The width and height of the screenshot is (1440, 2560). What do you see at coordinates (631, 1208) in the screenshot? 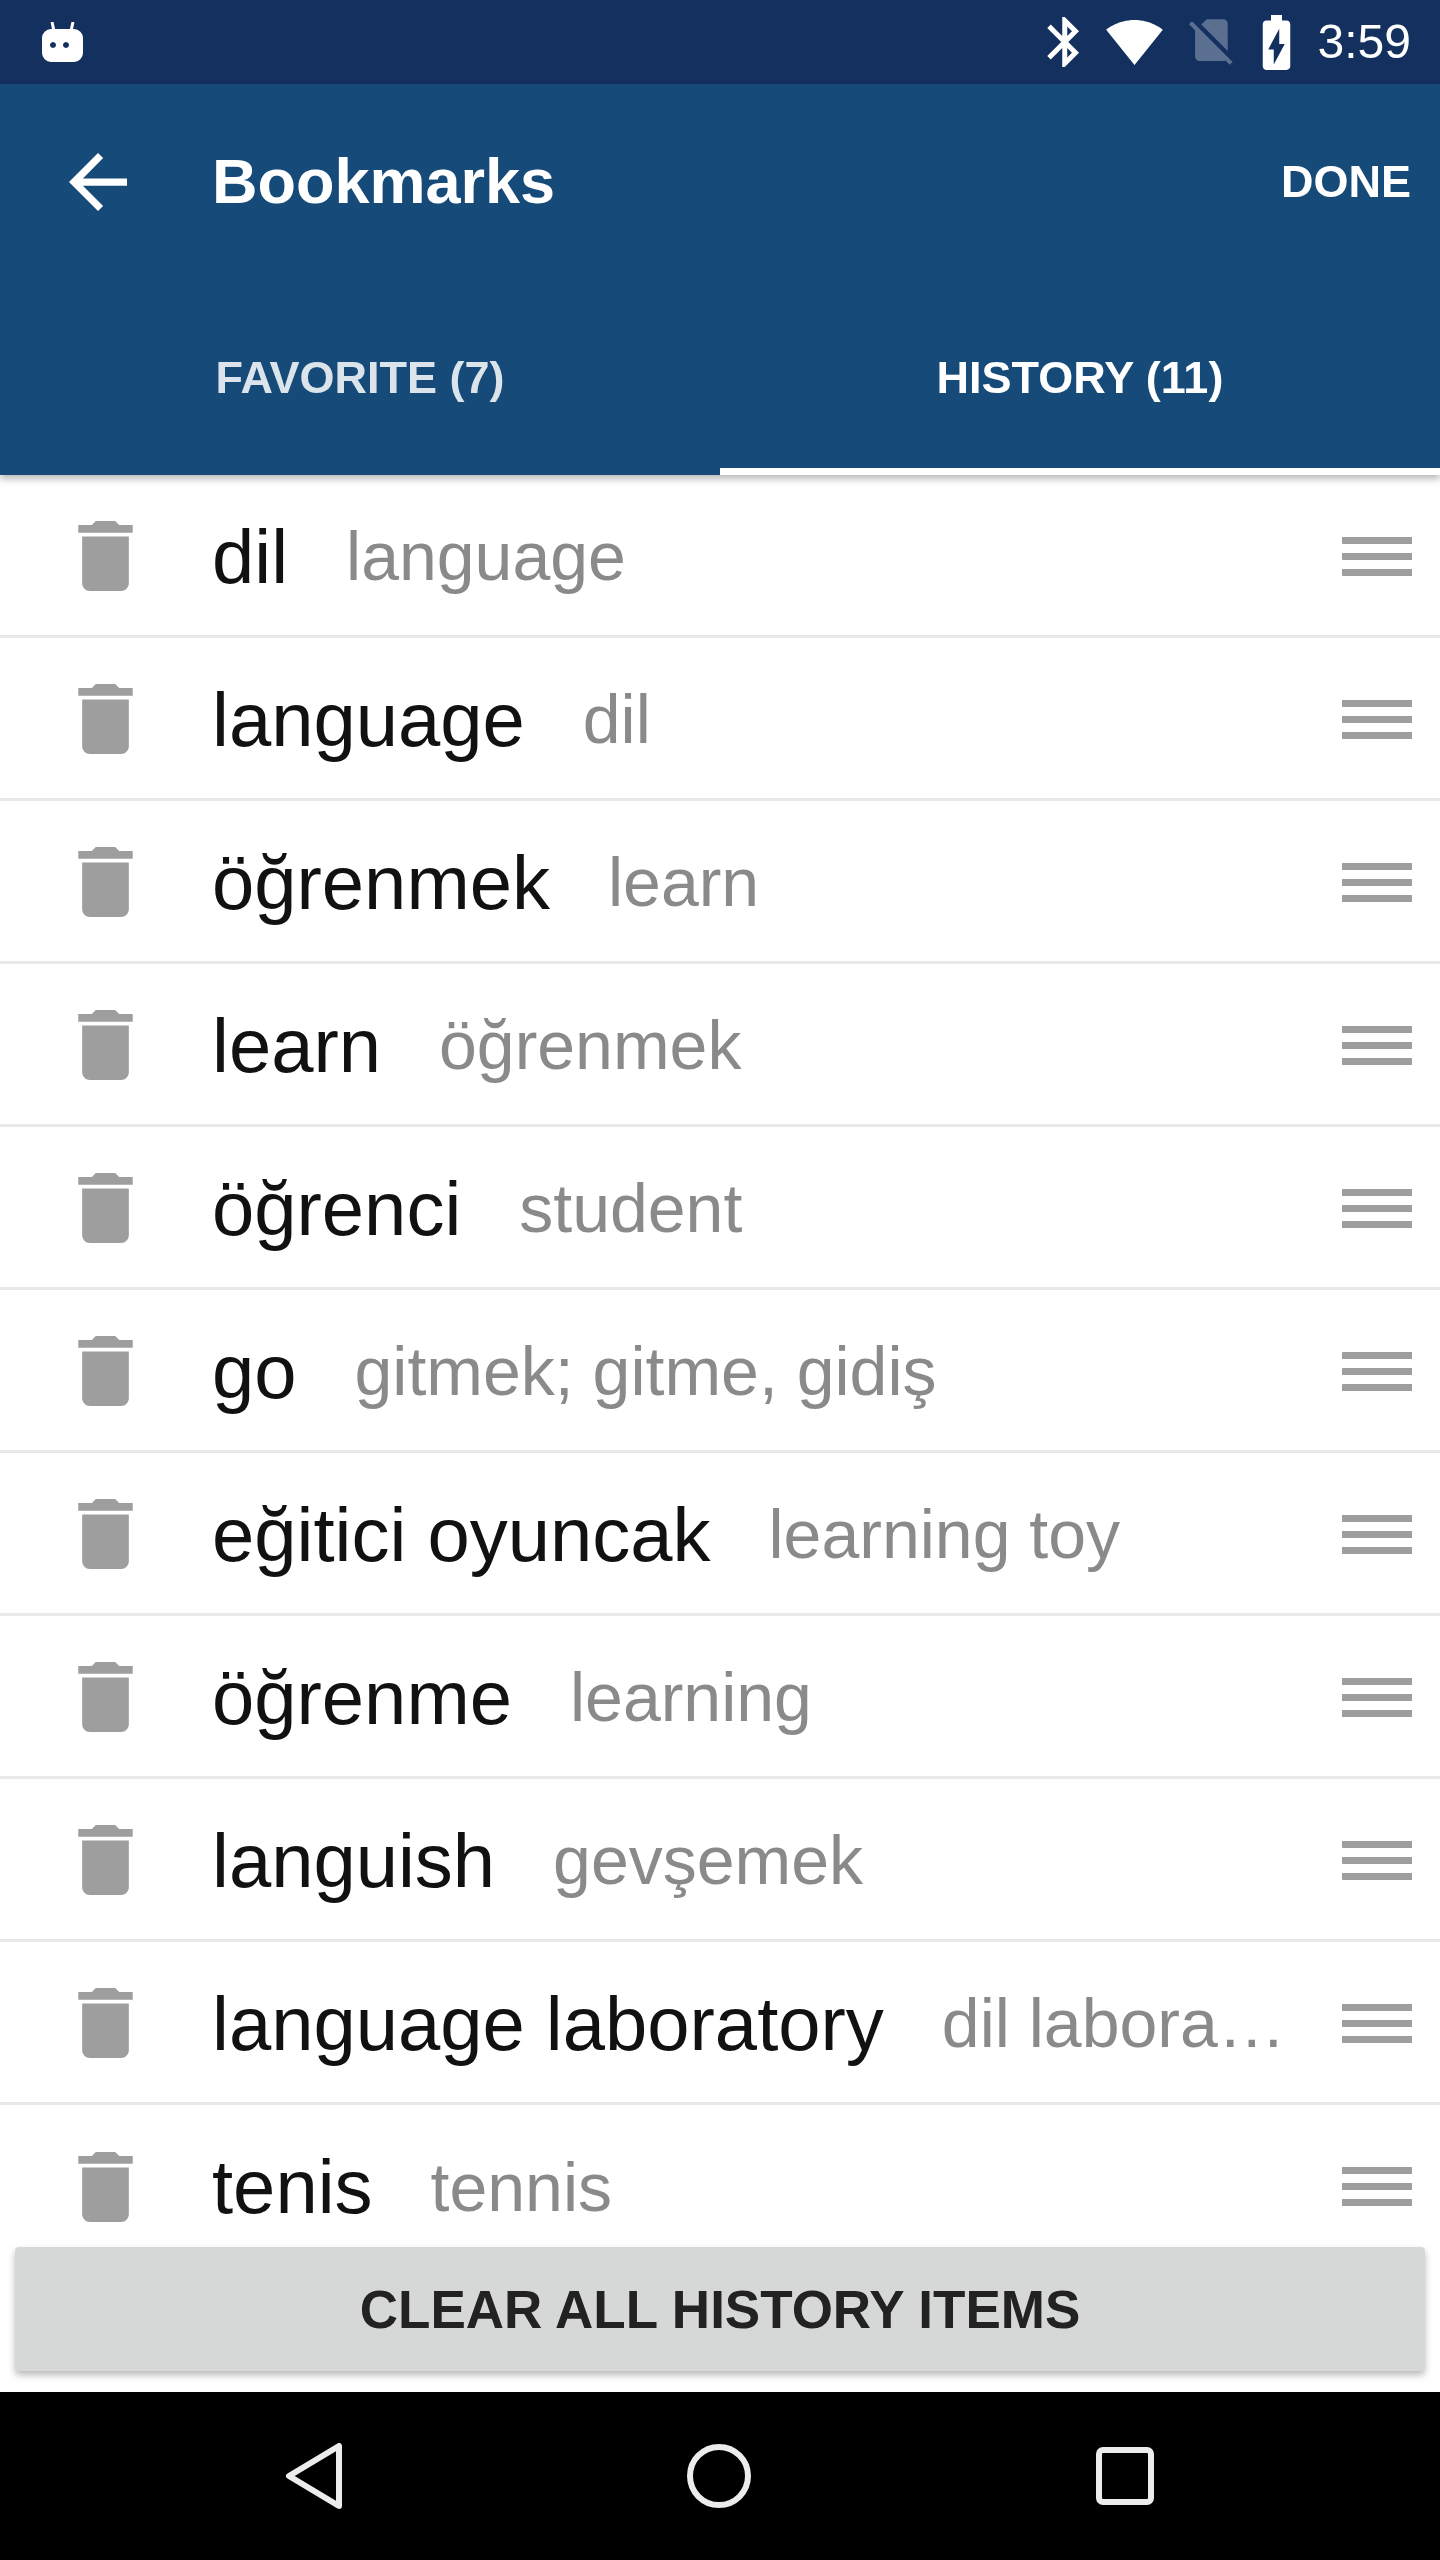
I see `meaning-text: student` at bounding box center [631, 1208].